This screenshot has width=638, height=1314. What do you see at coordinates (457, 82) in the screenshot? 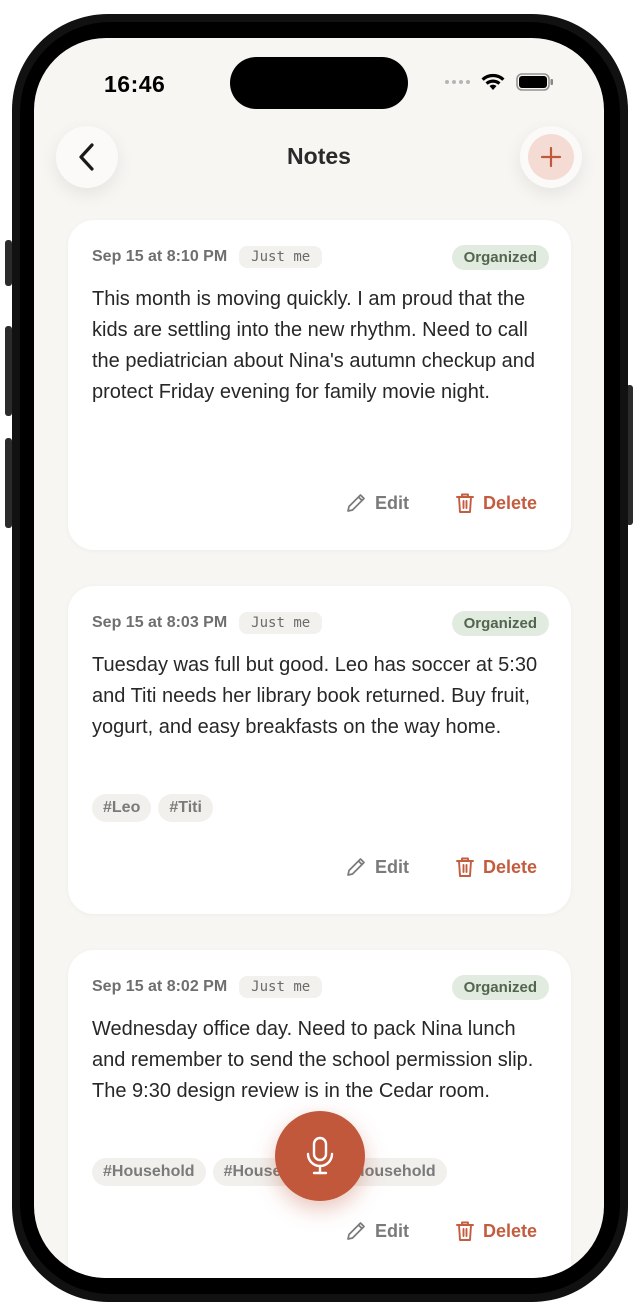
I see `signal-dots-icon` at bounding box center [457, 82].